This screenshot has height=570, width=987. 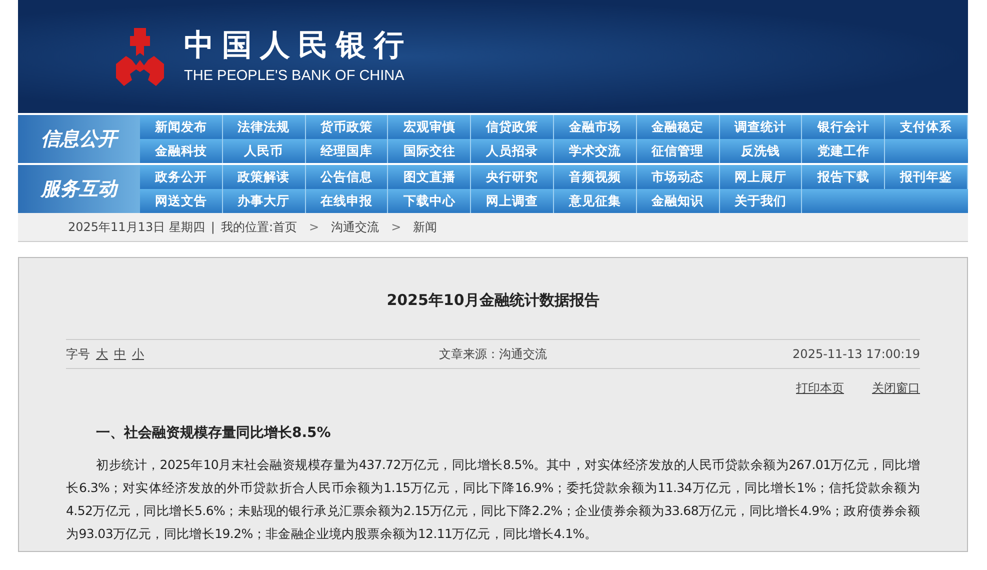 What do you see at coordinates (425, 227) in the screenshot?
I see `breadcrumb-link: 新闻` at bounding box center [425, 227].